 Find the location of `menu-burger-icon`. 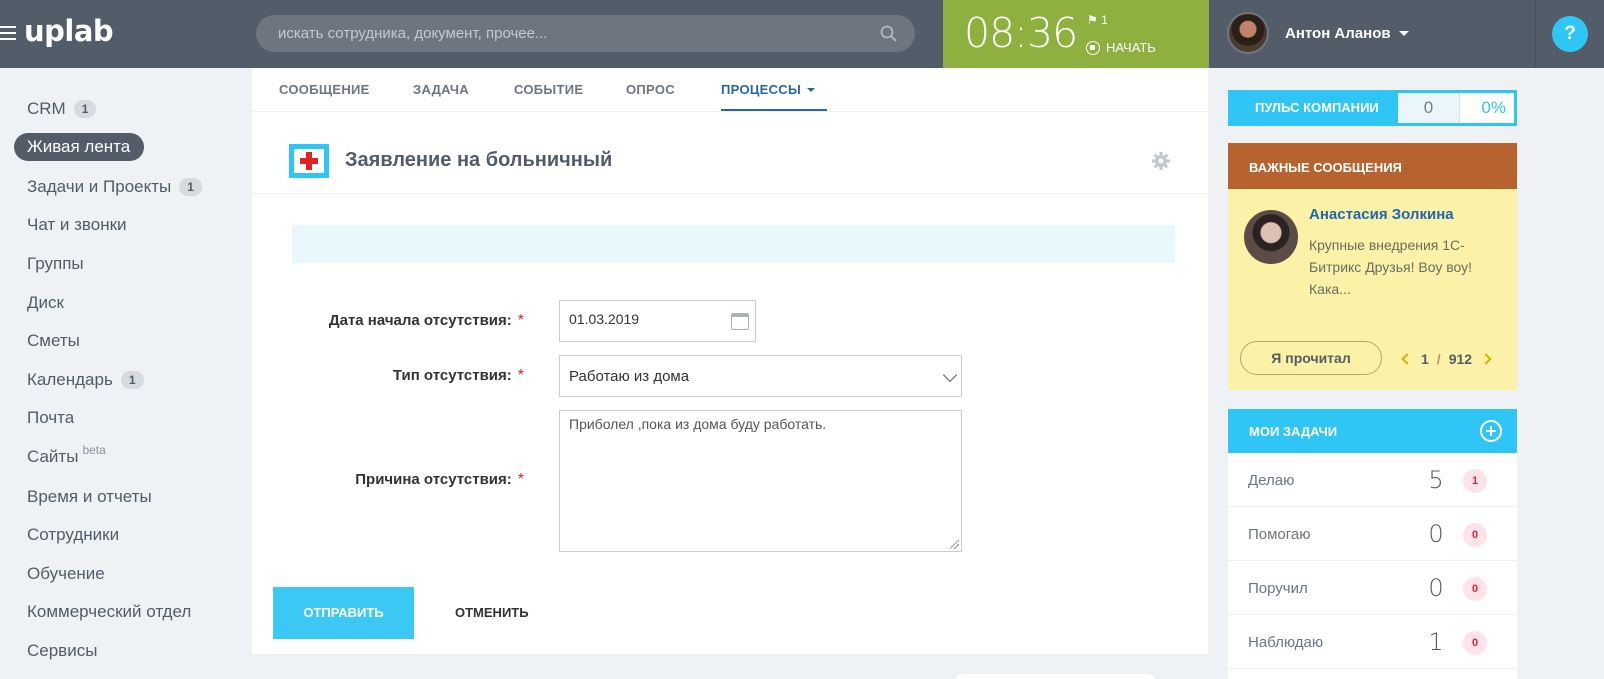

menu-burger-icon is located at coordinates (8, 33).